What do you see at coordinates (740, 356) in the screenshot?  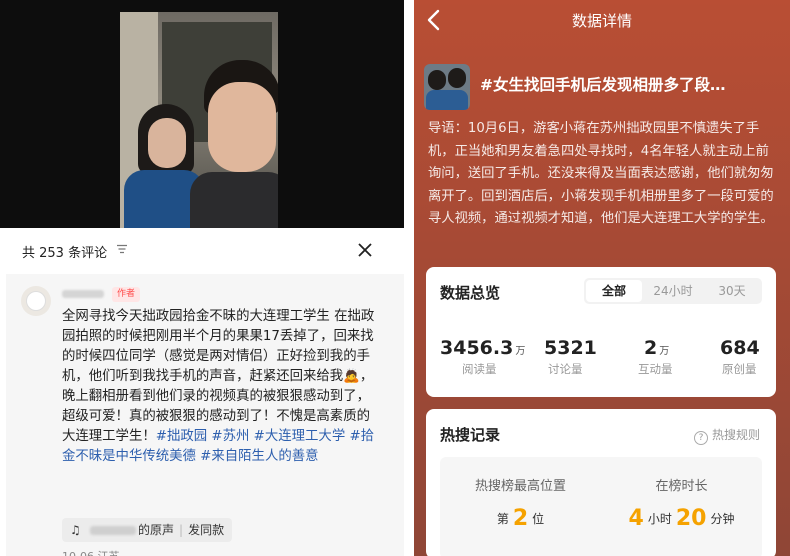 I see `stat-originals: 684 原创量` at bounding box center [740, 356].